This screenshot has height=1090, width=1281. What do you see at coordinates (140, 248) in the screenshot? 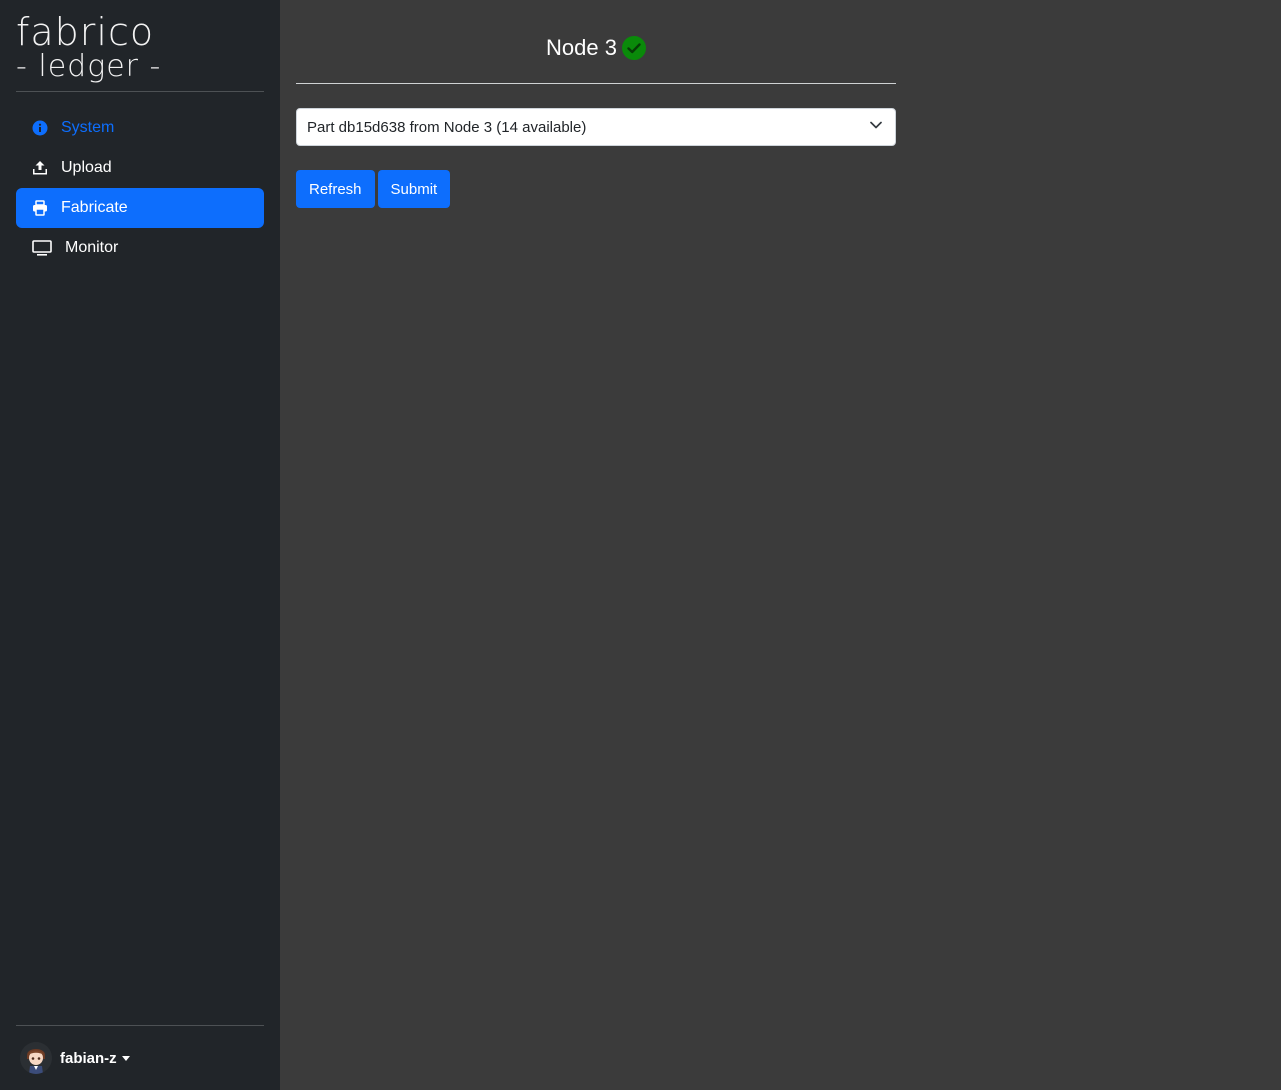
I see `sidebar-item-monitor: Monitor` at bounding box center [140, 248].